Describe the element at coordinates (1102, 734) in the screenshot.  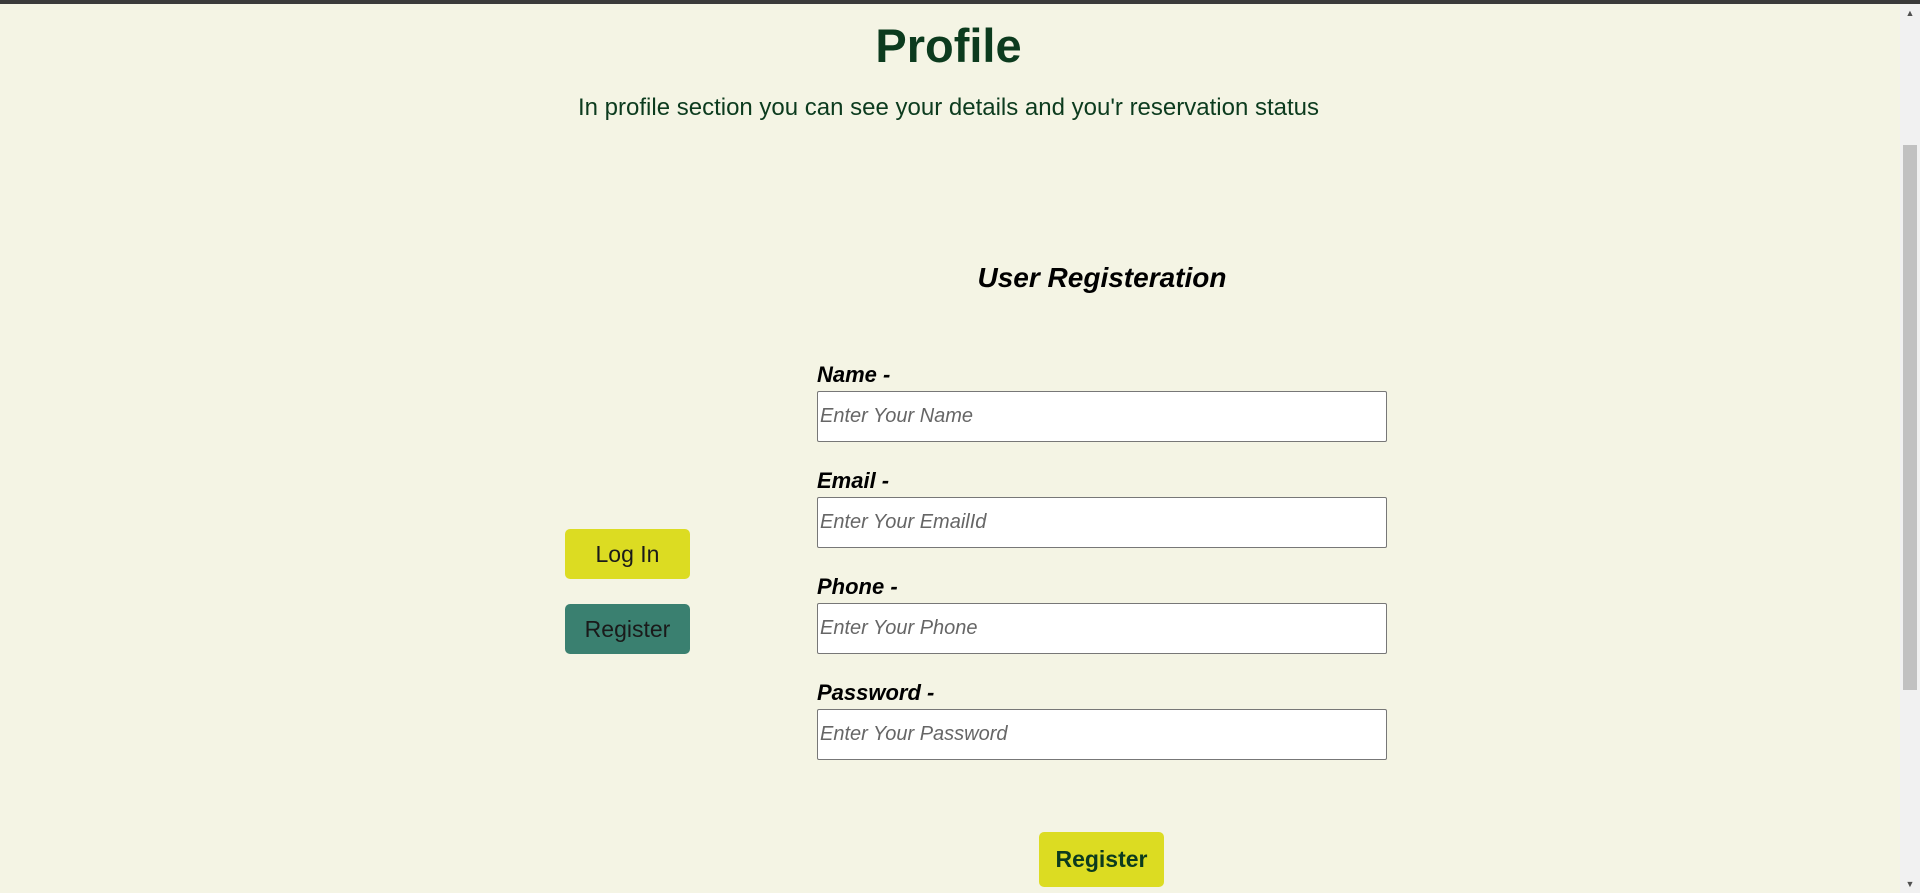
I see `password-input` at that location.